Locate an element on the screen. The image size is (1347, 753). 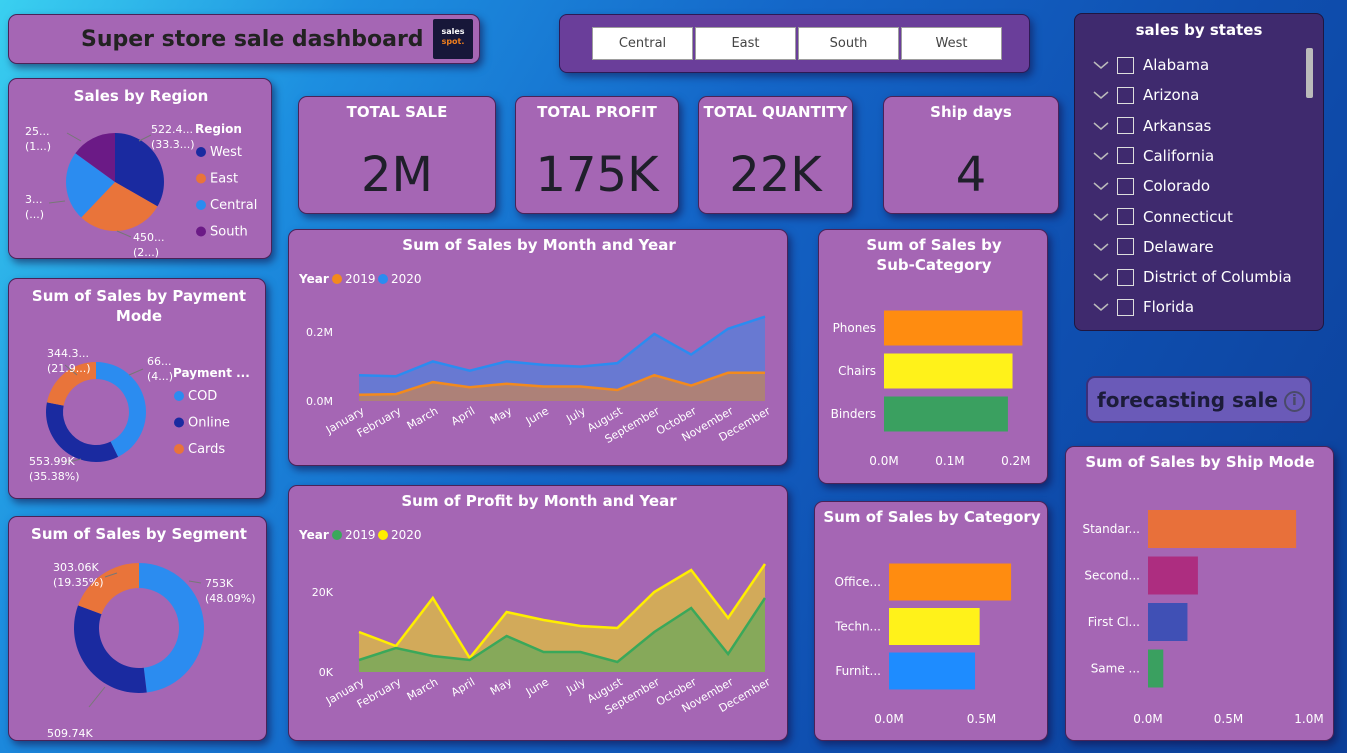
x-tick-label: April is located at coordinates (463, 687).